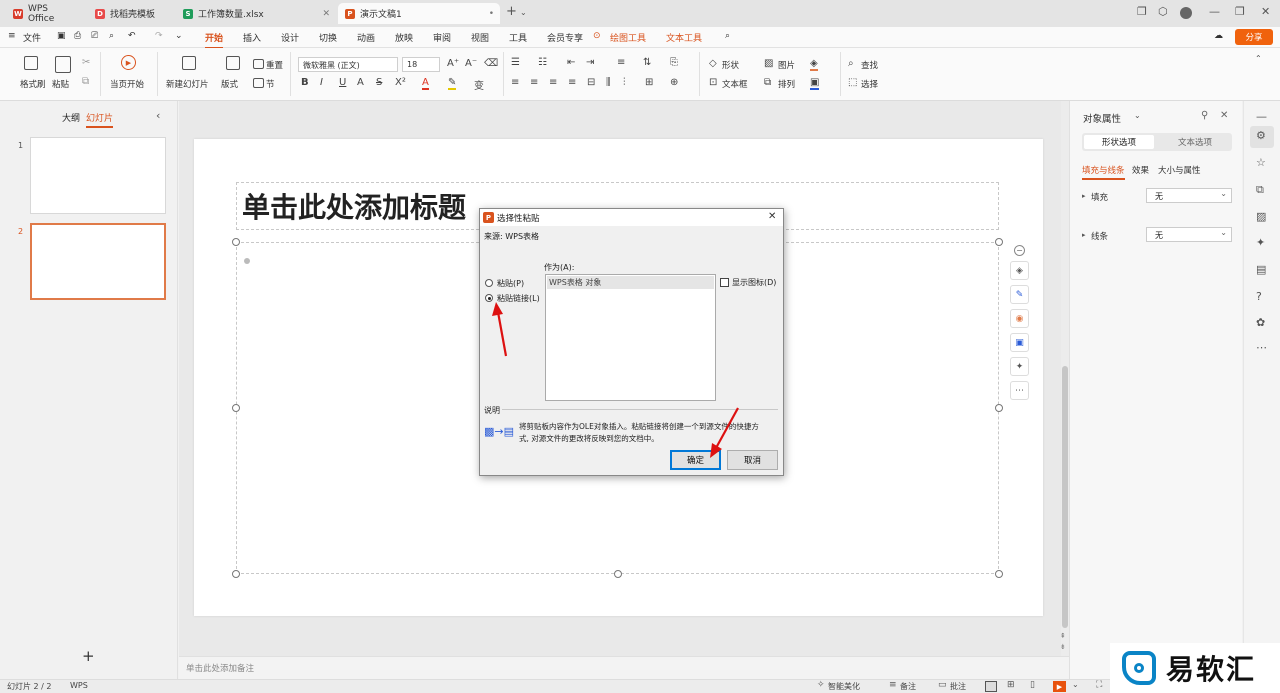 This screenshot has width=1280, height=693. Describe the element at coordinates (515, 82) in the screenshot. I see `align-left-icon: ≡` at that location.